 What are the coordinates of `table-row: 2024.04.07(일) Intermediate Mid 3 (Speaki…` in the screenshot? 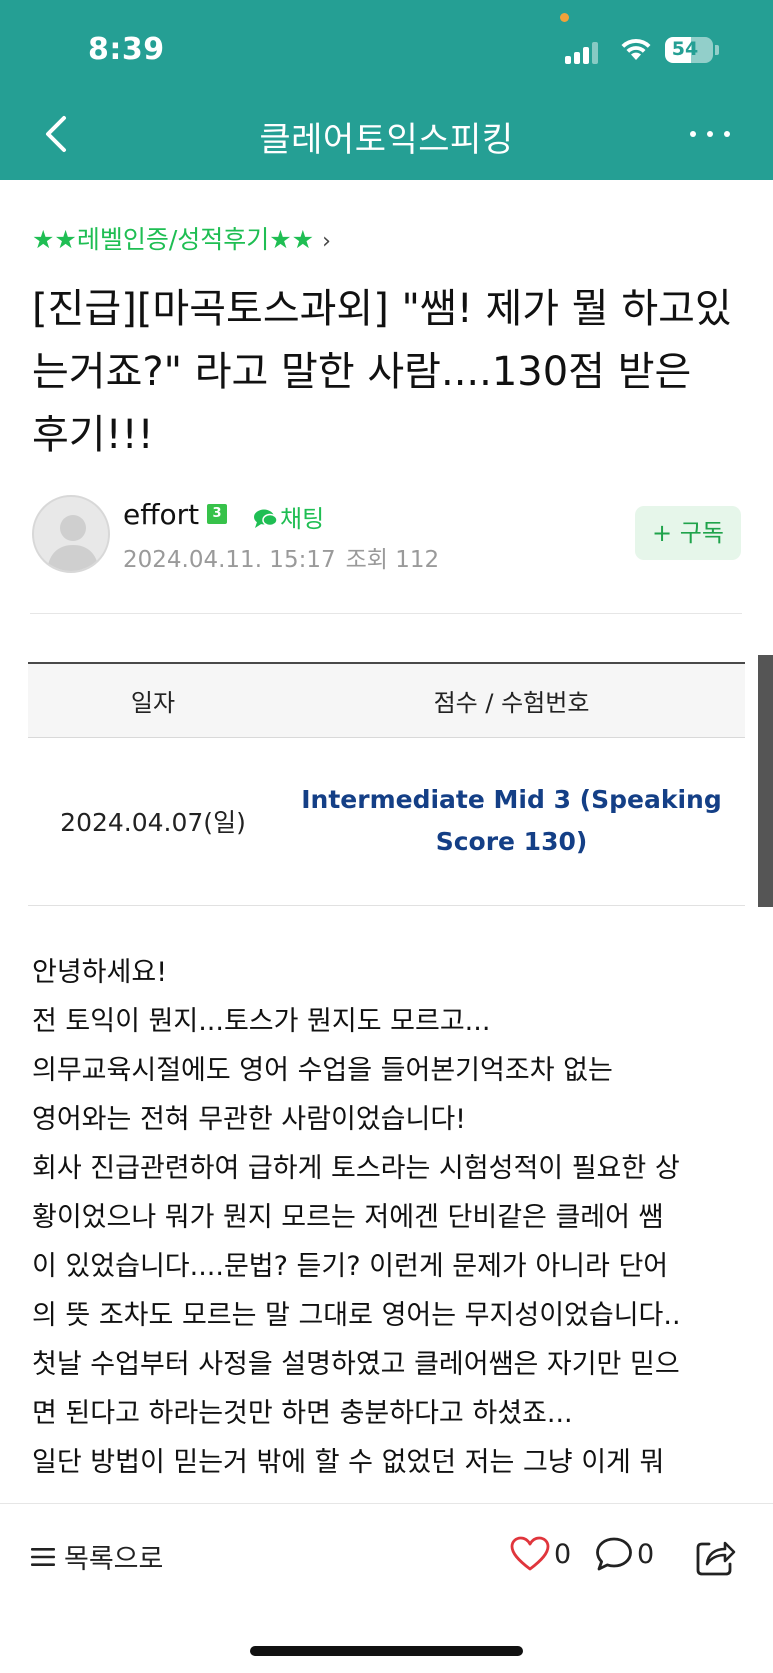 It's located at (386, 821).